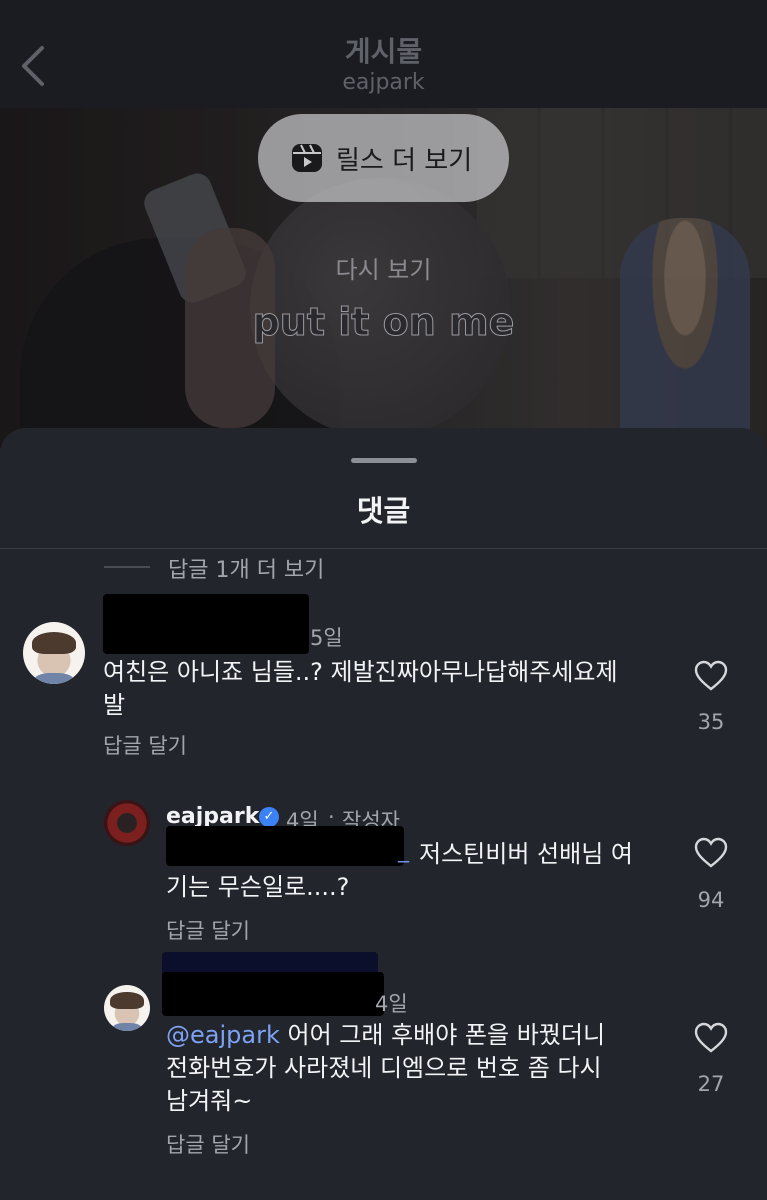 The height and width of the screenshot is (1200, 767). Describe the element at coordinates (246, 568) in the screenshot. I see `more-replies-link: 답글 1개 더 보기` at that location.